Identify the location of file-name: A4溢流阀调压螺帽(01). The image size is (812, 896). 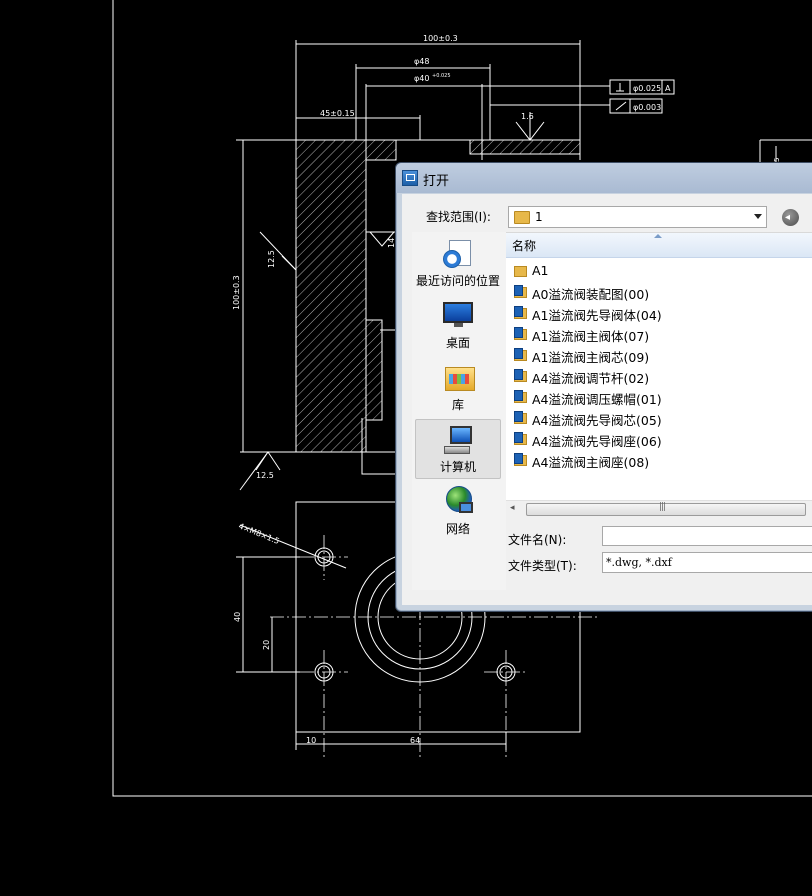
(597, 399).